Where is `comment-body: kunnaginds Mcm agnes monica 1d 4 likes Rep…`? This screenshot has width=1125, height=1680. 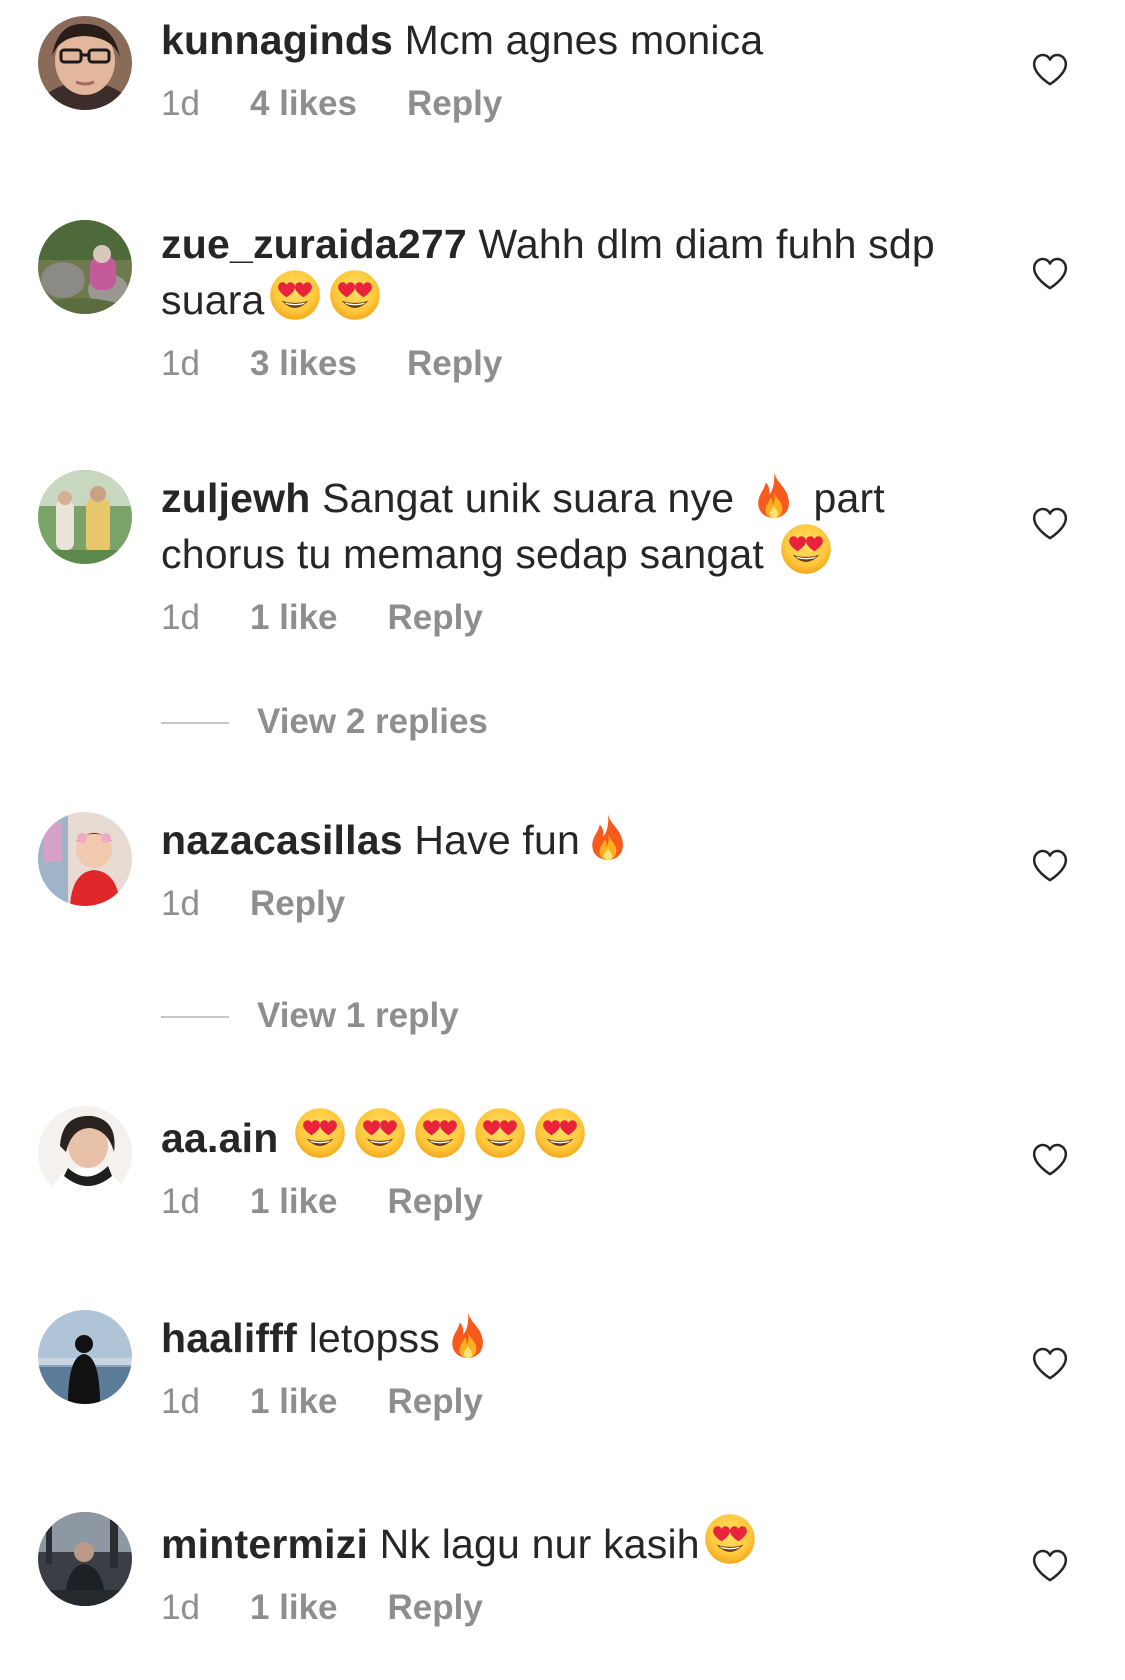
comment-body: kunnaginds Mcm agnes monica 1d 4 likes Rep… is located at coordinates (556, 70).